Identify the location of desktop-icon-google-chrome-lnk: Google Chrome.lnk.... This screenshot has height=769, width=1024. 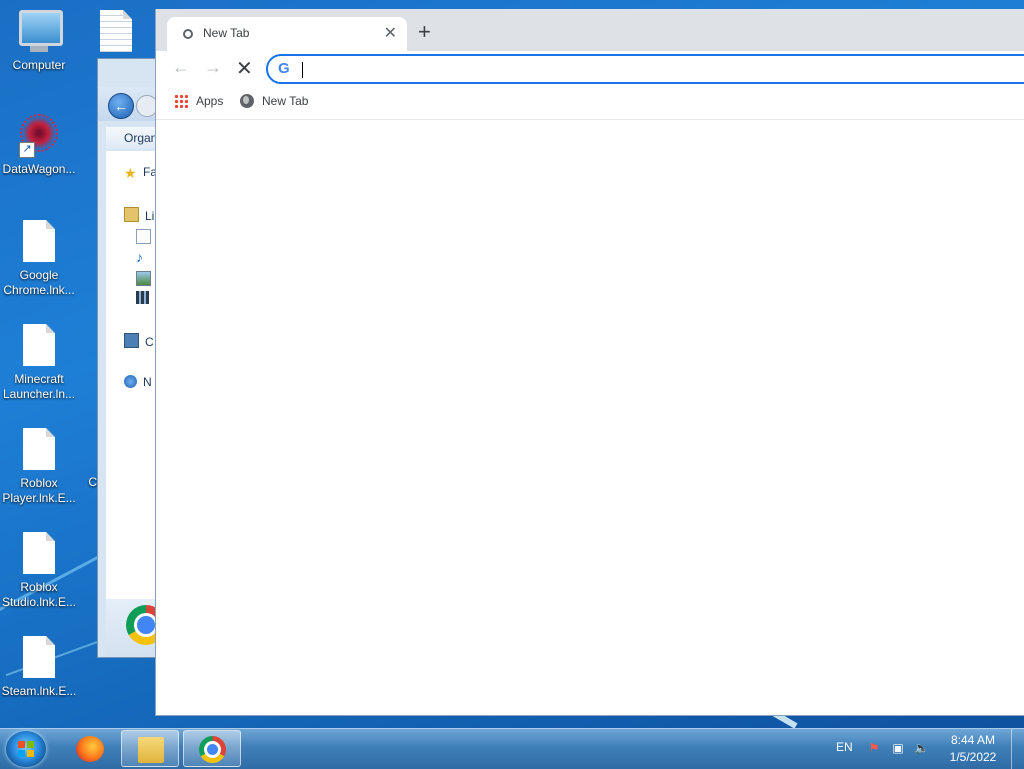
(39, 259).